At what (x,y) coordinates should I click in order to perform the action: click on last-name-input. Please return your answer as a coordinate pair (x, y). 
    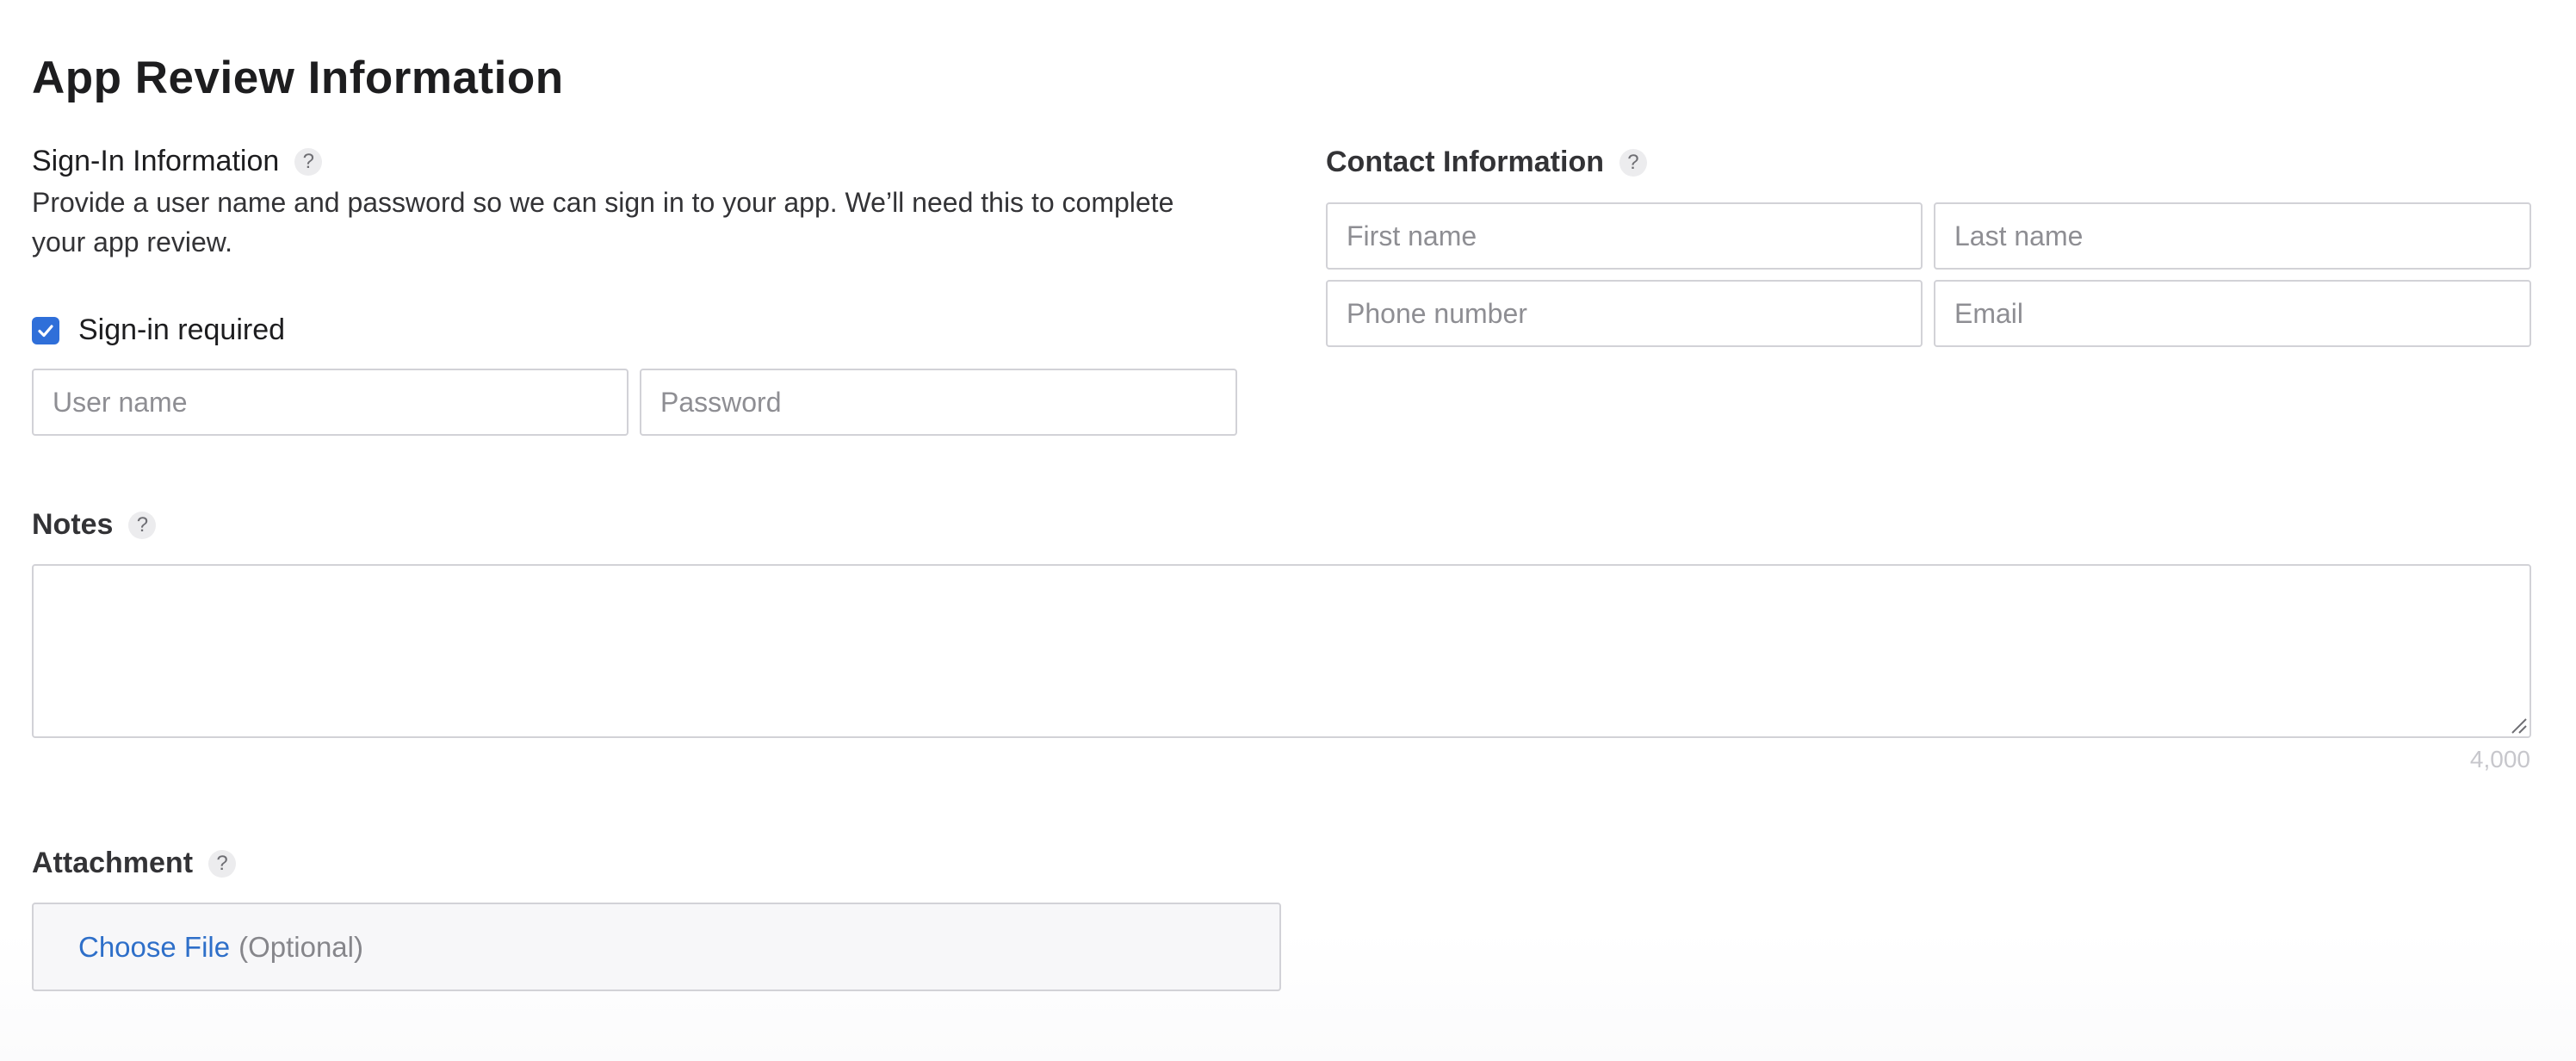
    Looking at the image, I should click on (2233, 236).